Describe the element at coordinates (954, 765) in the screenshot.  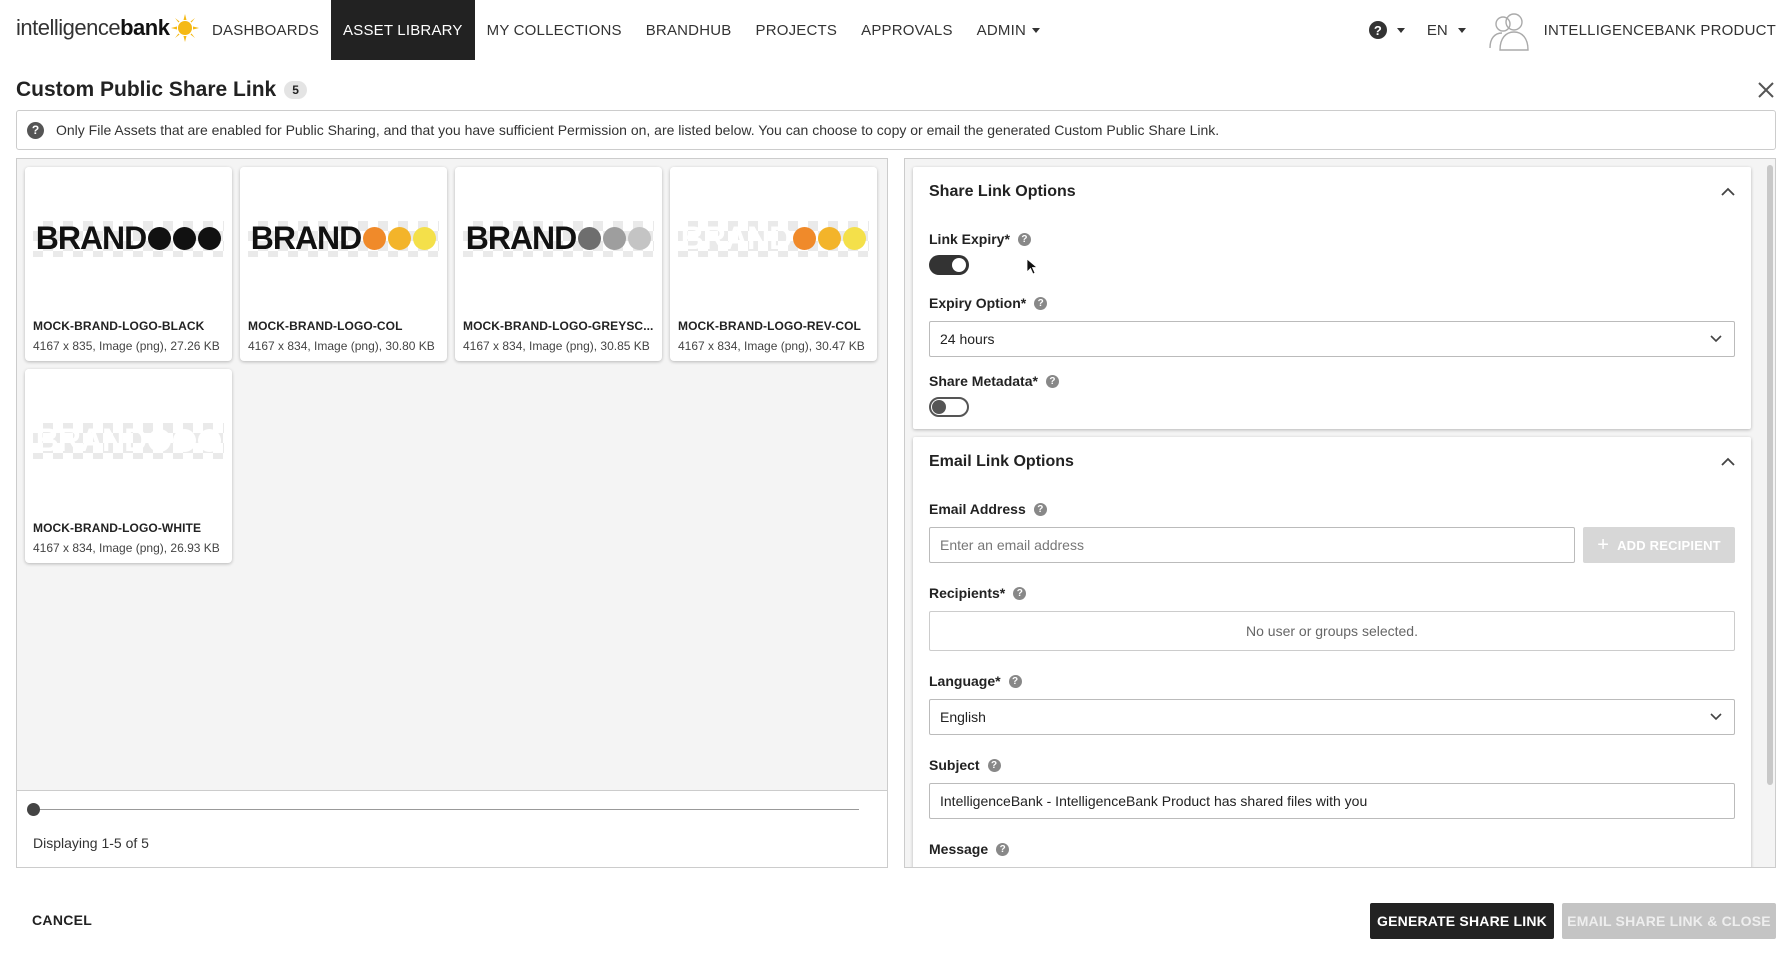
I see `subject-label-text: Subject` at that location.